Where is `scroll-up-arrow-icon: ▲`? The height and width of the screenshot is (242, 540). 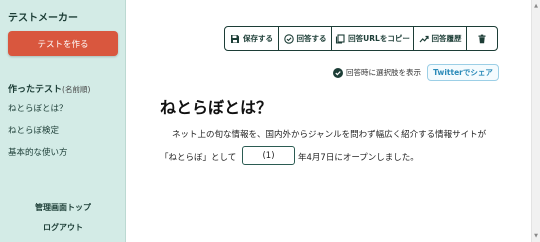
scroll-up-arrow-icon: ▲ is located at coordinates (536, 6).